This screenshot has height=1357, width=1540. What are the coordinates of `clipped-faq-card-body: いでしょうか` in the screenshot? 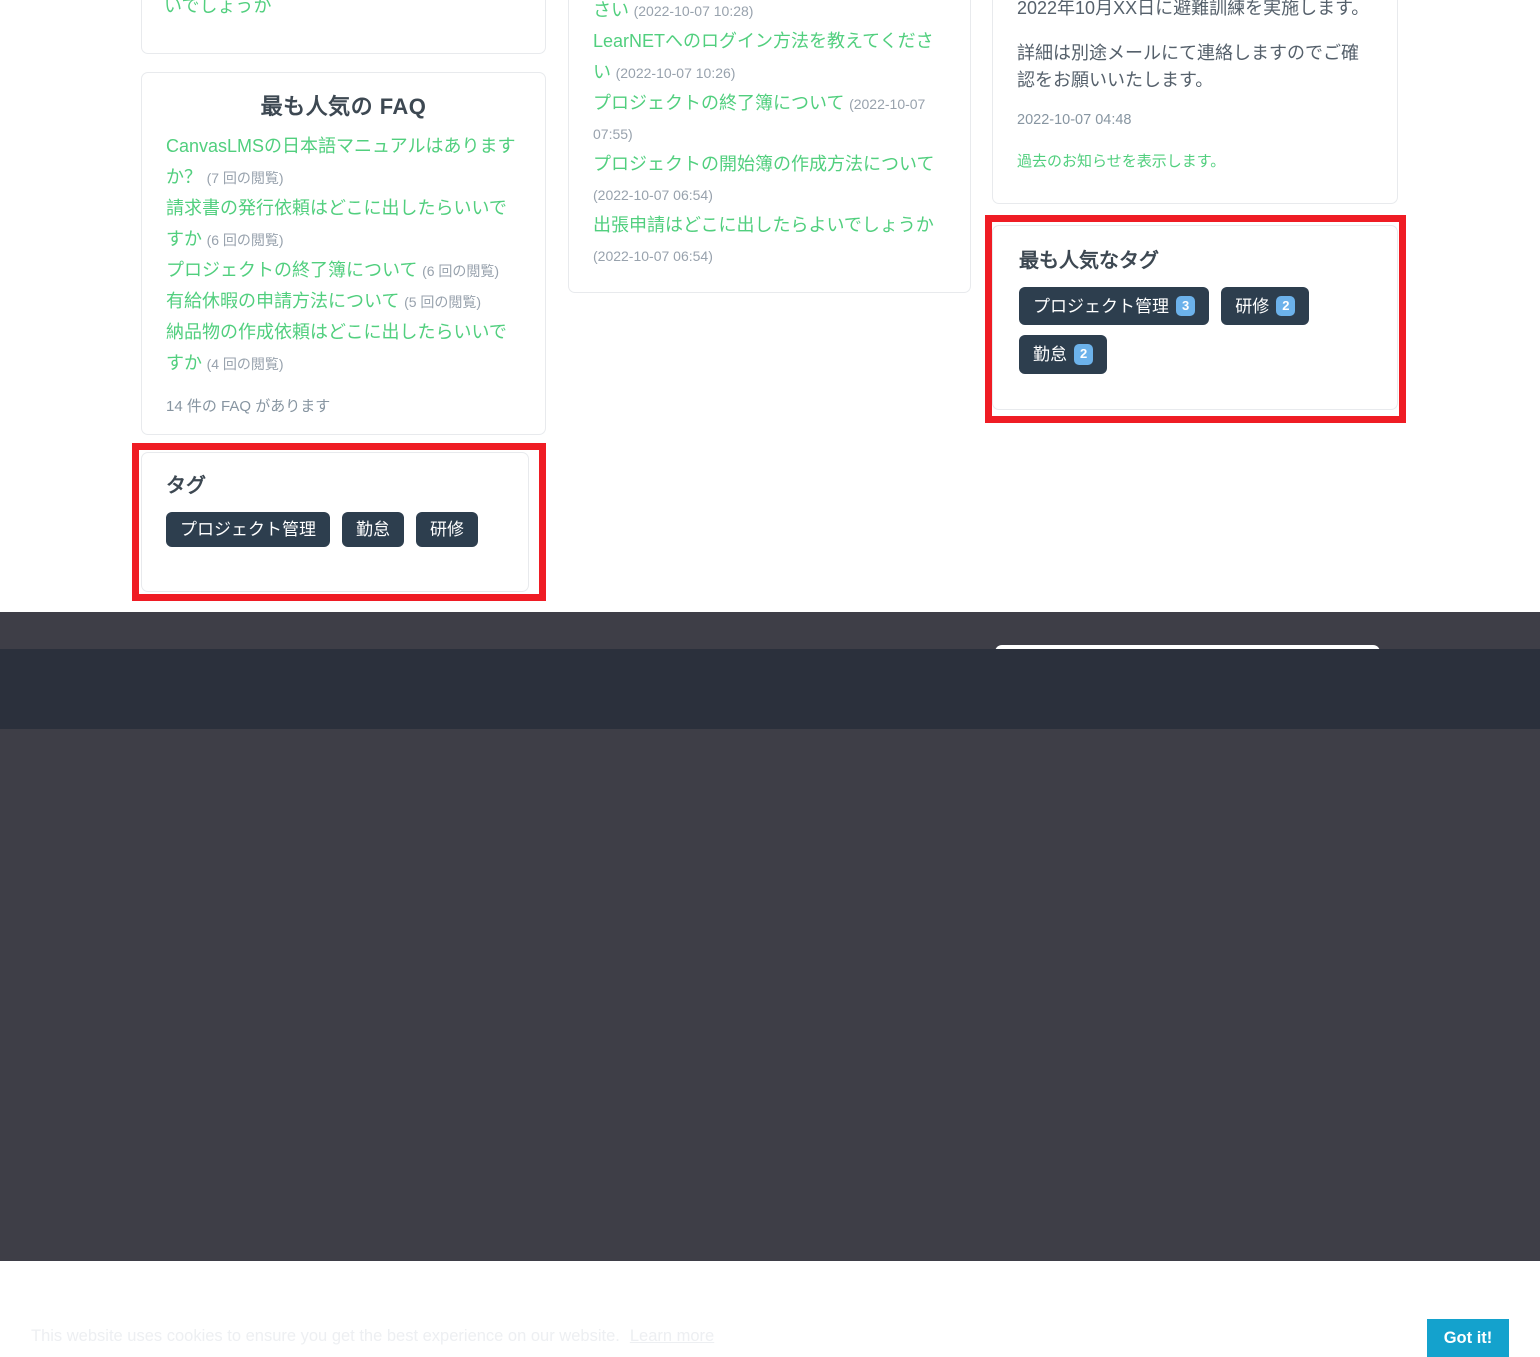 It's located at (343, 18).